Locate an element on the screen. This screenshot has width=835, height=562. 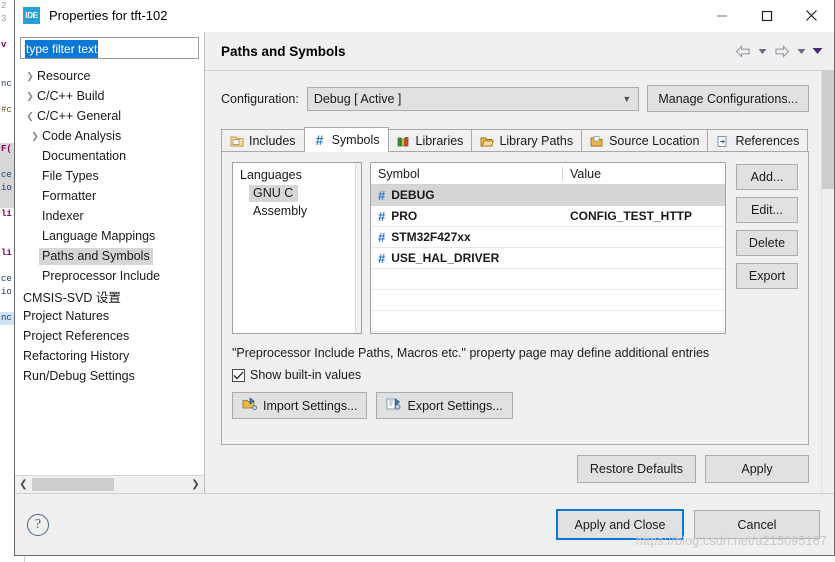
tree-item-indexer: Indexer is located at coordinates (109, 216).